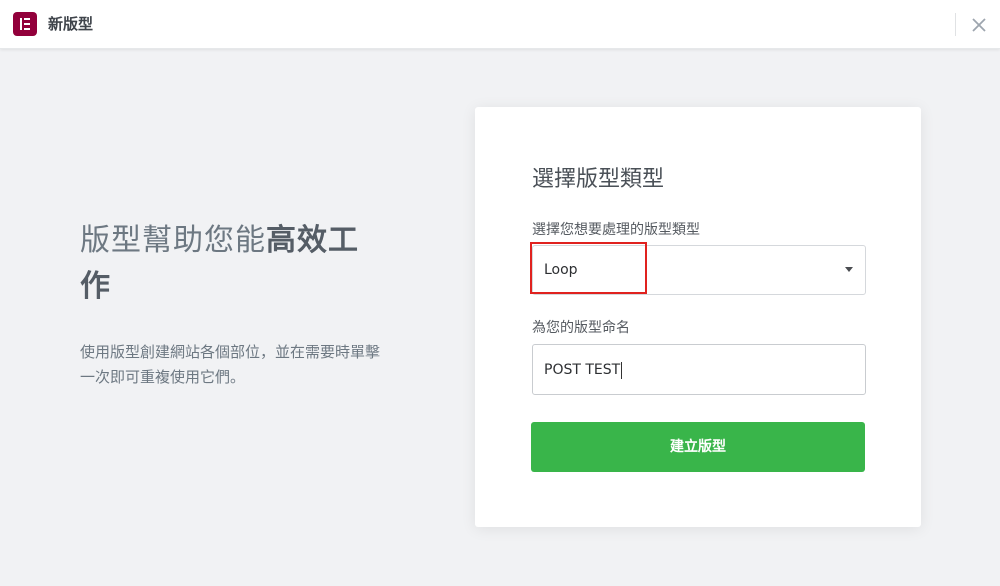 The width and height of the screenshot is (1000, 586). What do you see at coordinates (598, 179) in the screenshot?
I see `form-title: 選擇版型類型` at bounding box center [598, 179].